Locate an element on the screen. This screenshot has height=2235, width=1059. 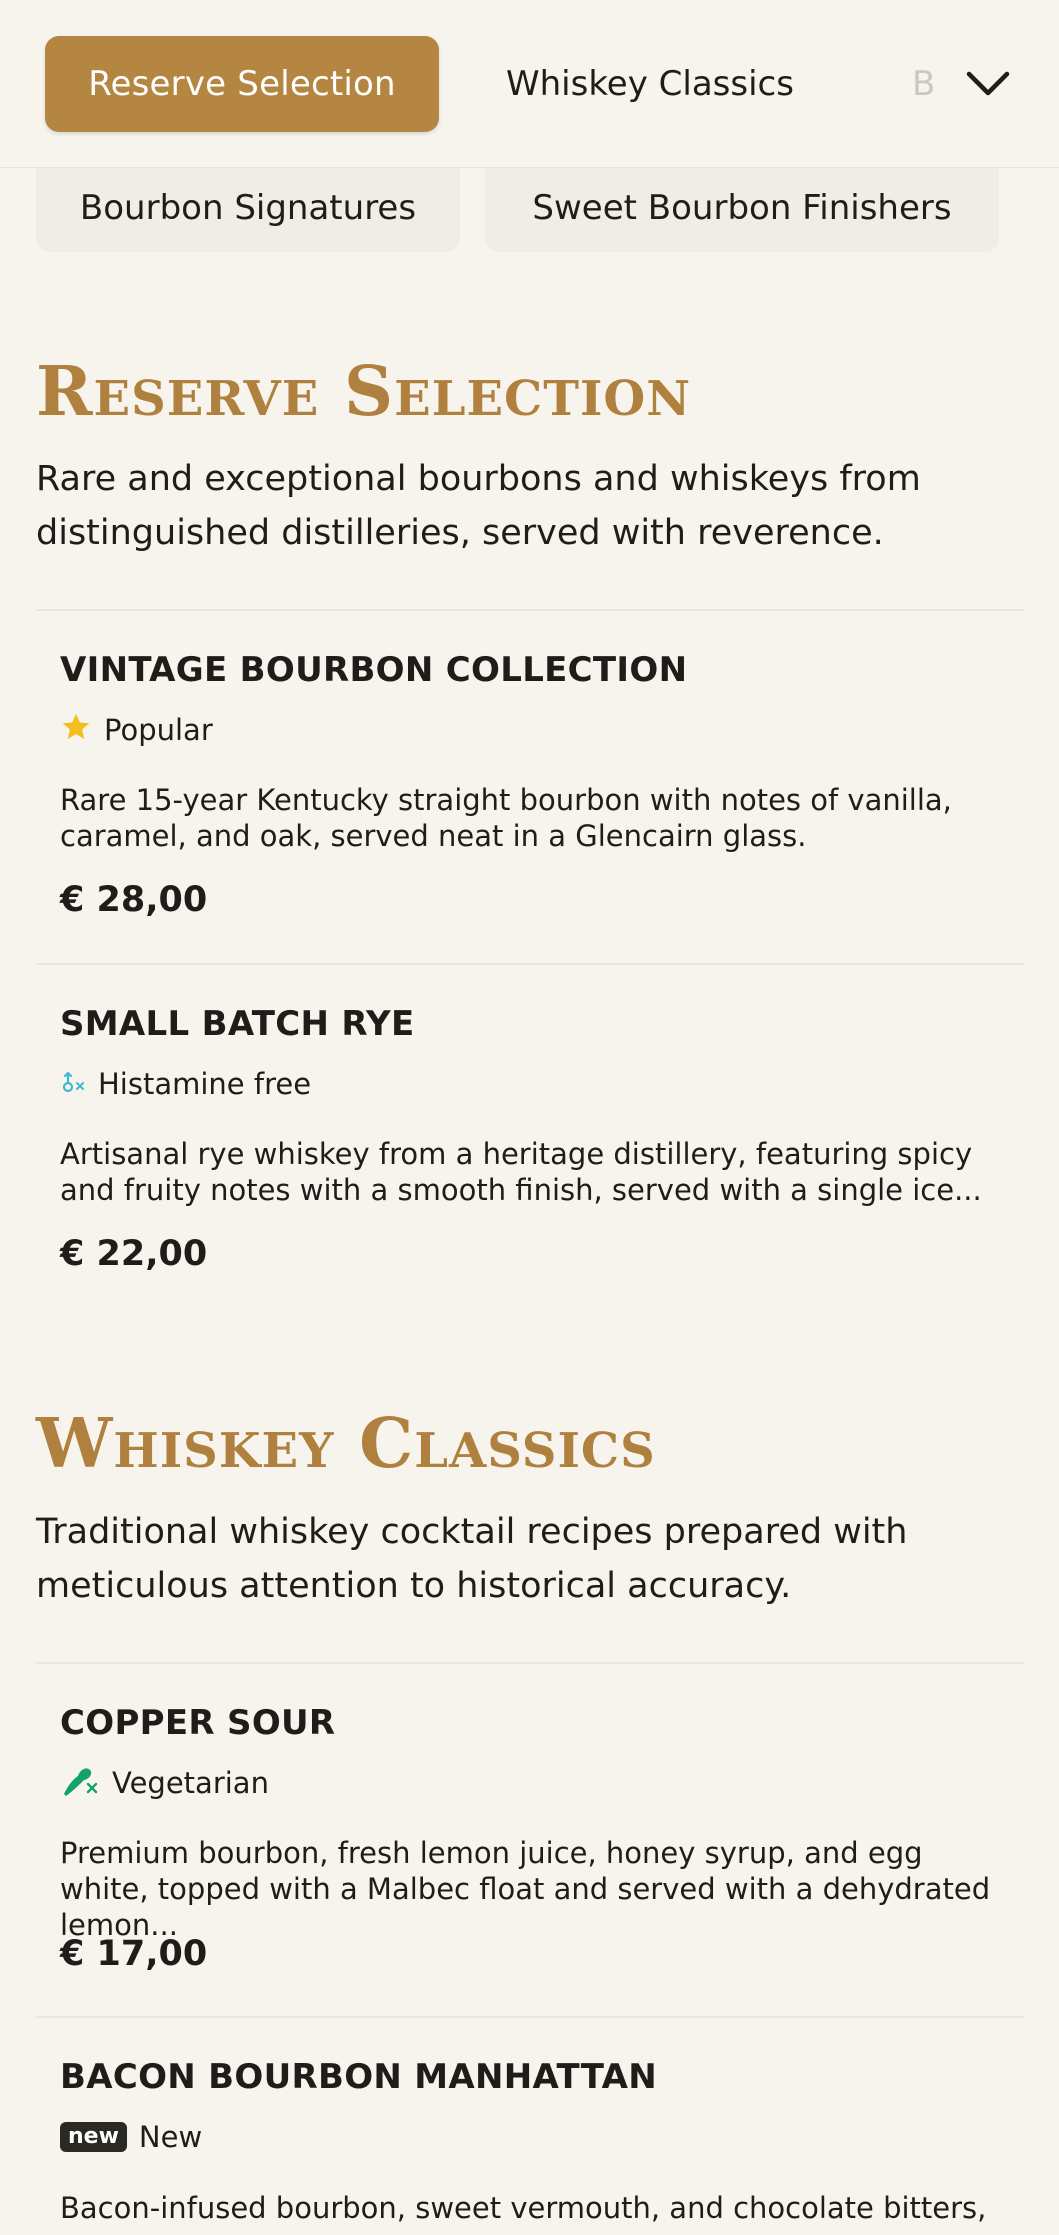
menu-item-tag: Vegetarian is located at coordinates (164, 1783).